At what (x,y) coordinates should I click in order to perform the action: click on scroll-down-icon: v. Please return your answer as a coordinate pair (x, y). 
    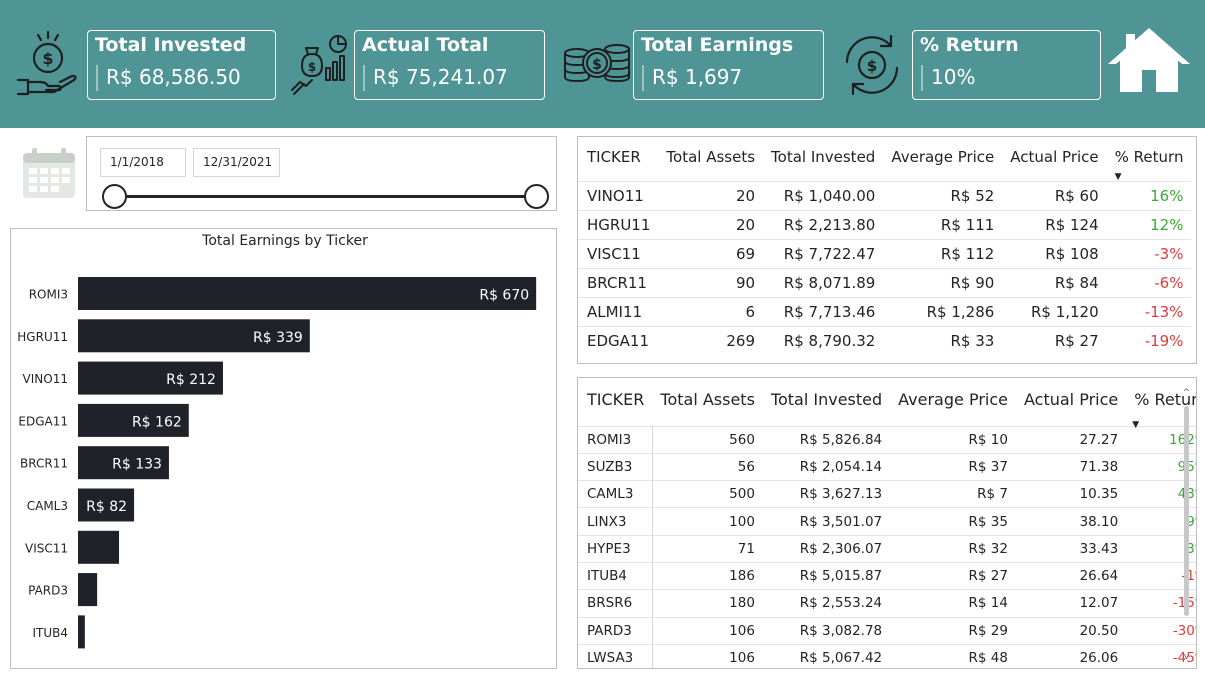
    Looking at the image, I should click on (1186, 657).